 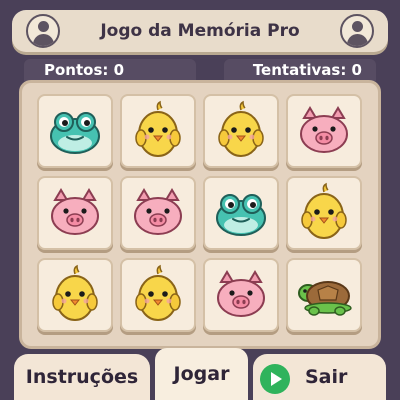 I want to click on footer-bar: Instruções Jogar Sair, so click(x=200, y=374).